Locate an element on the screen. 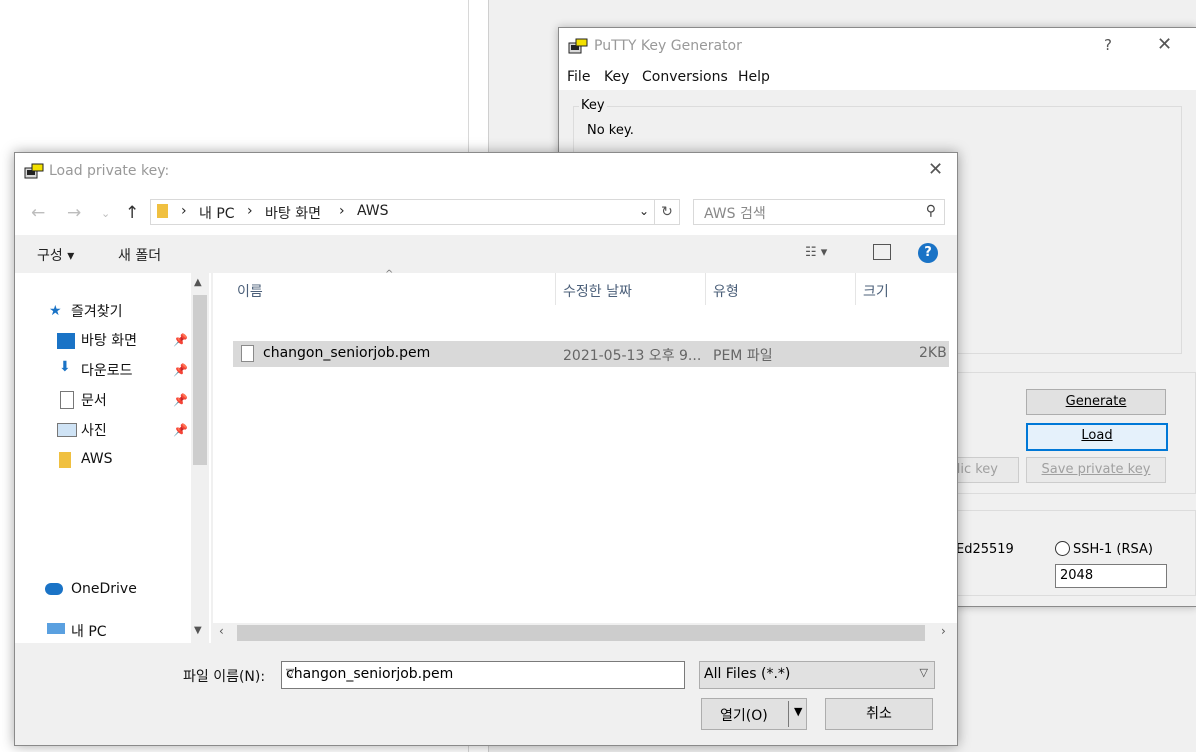 Image resolution: width=1196 pixels, height=752 pixels. open-button: 열기(O) ▼ is located at coordinates (754, 714).